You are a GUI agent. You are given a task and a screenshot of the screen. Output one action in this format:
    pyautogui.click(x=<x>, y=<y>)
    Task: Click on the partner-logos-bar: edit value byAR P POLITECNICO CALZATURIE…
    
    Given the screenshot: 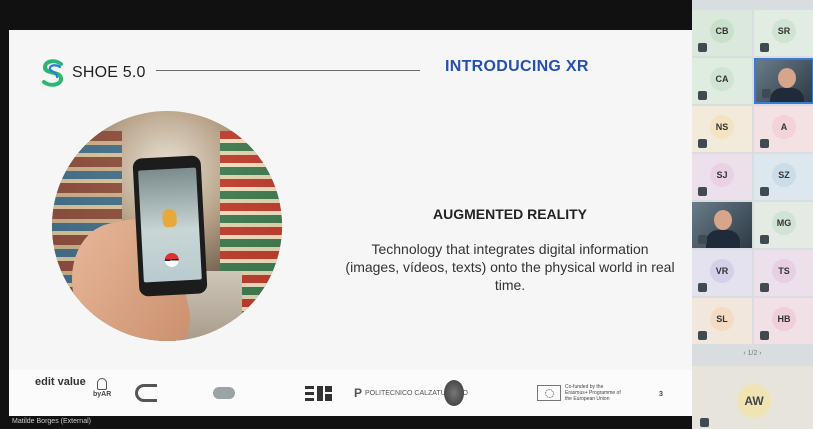 What is the action you would take?
    pyautogui.click(x=350, y=393)
    